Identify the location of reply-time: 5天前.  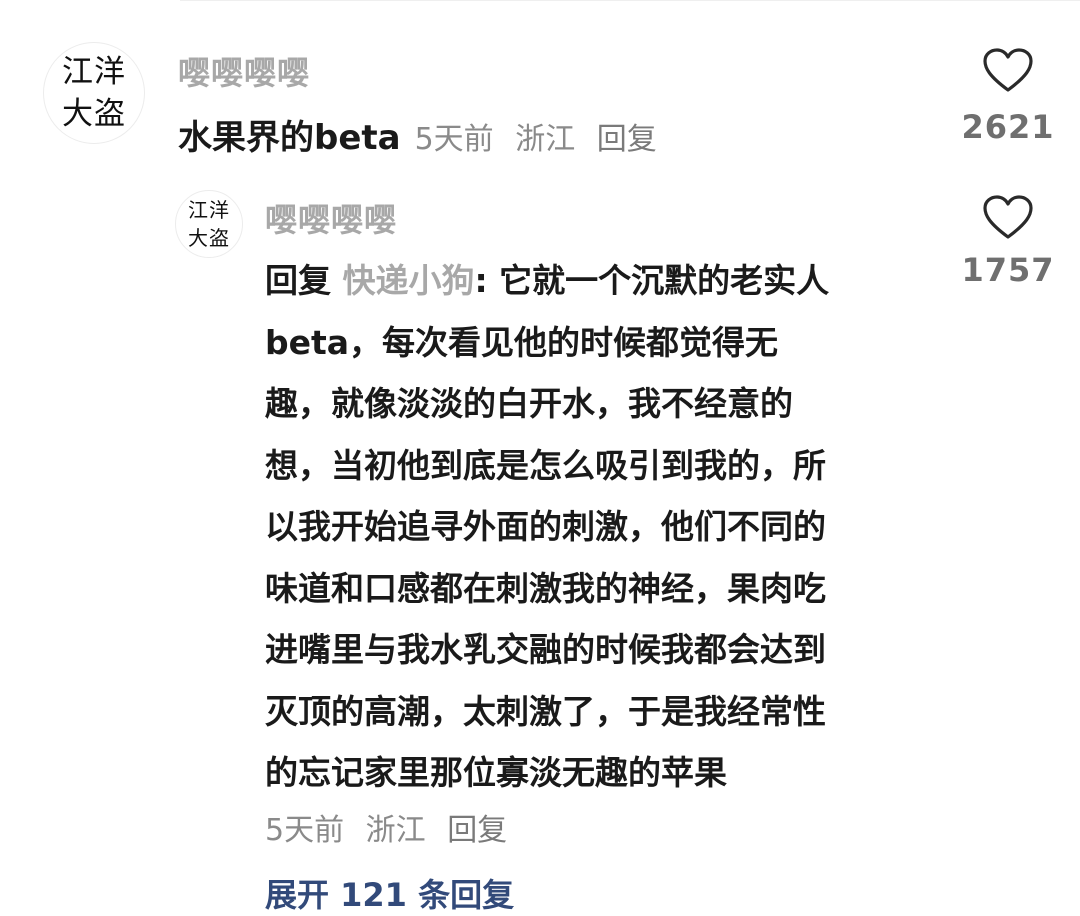
(305, 830).